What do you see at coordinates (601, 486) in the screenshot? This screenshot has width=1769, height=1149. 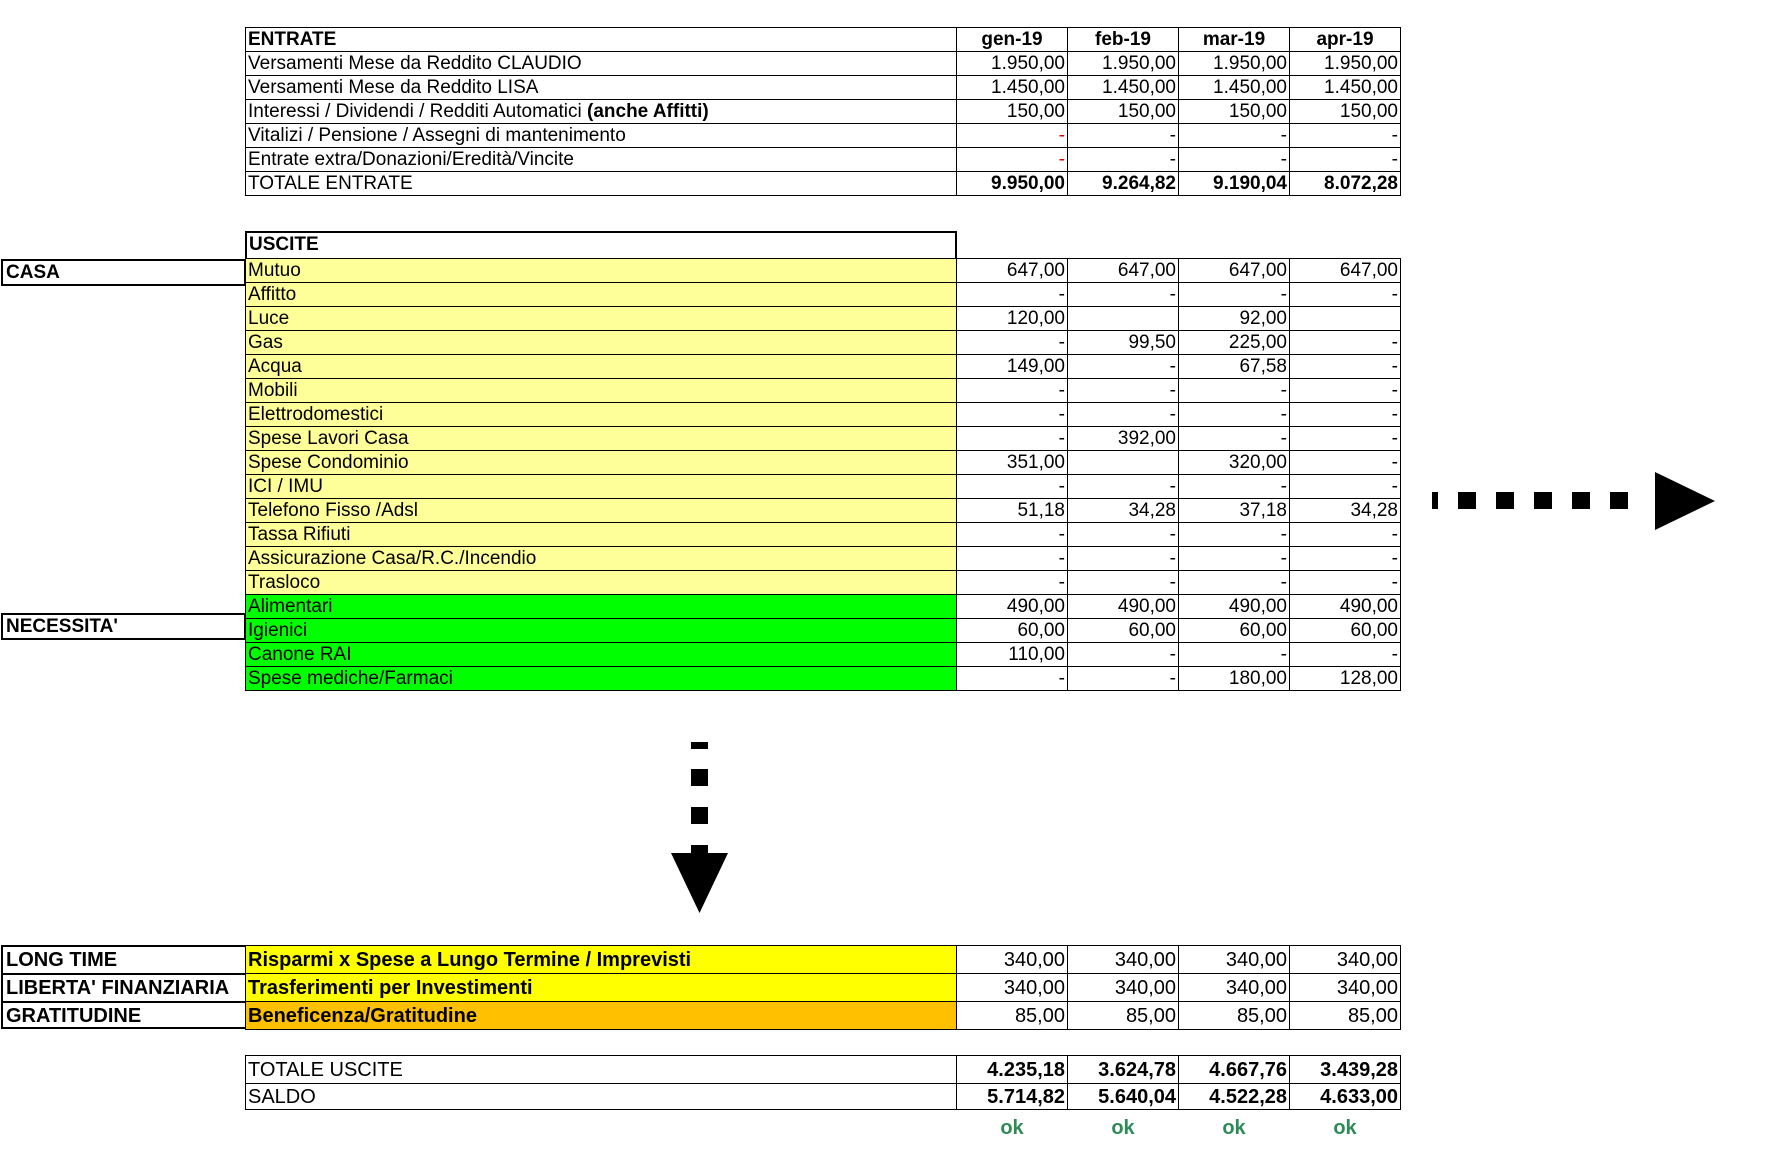 I see `row-label: ICI / IMU` at bounding box center [601, 486].